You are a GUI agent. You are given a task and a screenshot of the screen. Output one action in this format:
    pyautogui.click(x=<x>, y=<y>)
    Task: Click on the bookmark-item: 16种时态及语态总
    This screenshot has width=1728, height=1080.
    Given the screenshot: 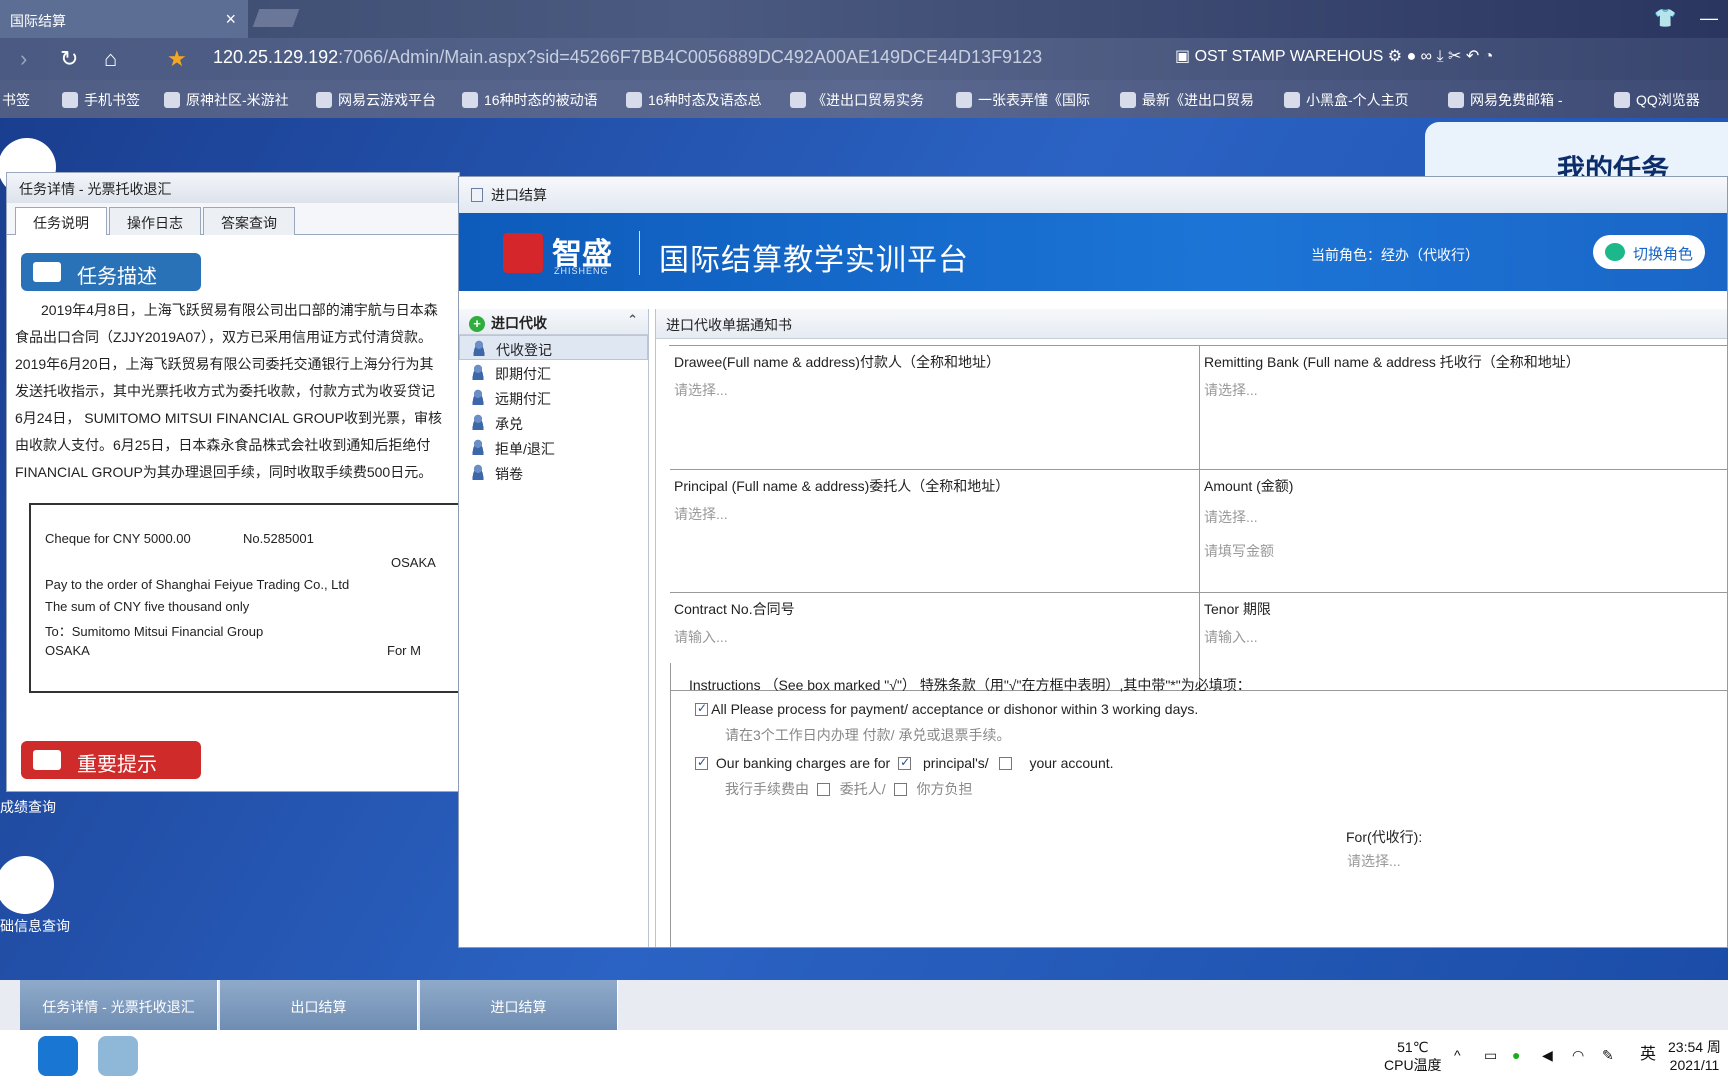 What is the action you would take?
    pyautogui.click(x=694, y=100)
    